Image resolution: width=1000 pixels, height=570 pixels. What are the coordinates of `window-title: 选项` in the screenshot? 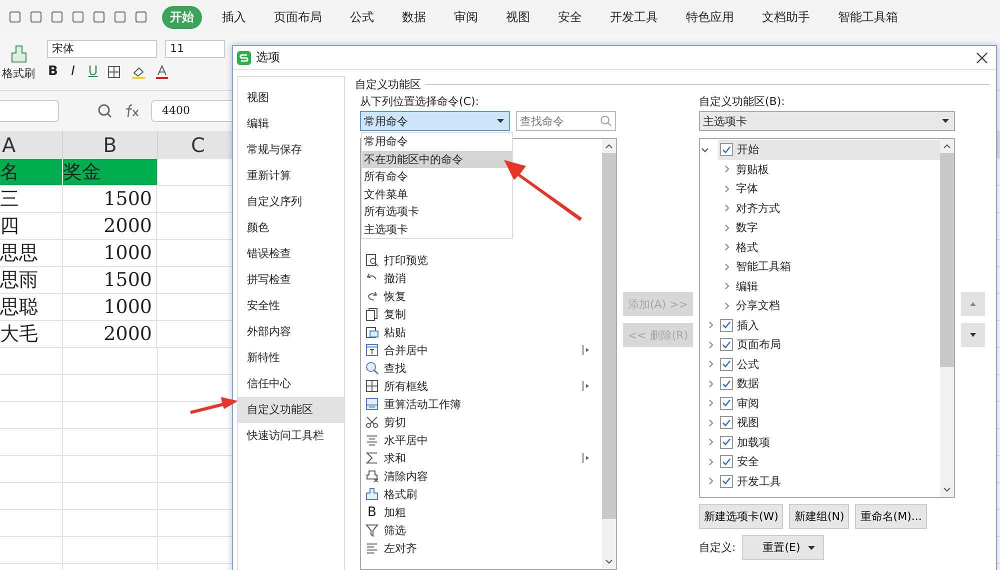 It's located at (268, 57).